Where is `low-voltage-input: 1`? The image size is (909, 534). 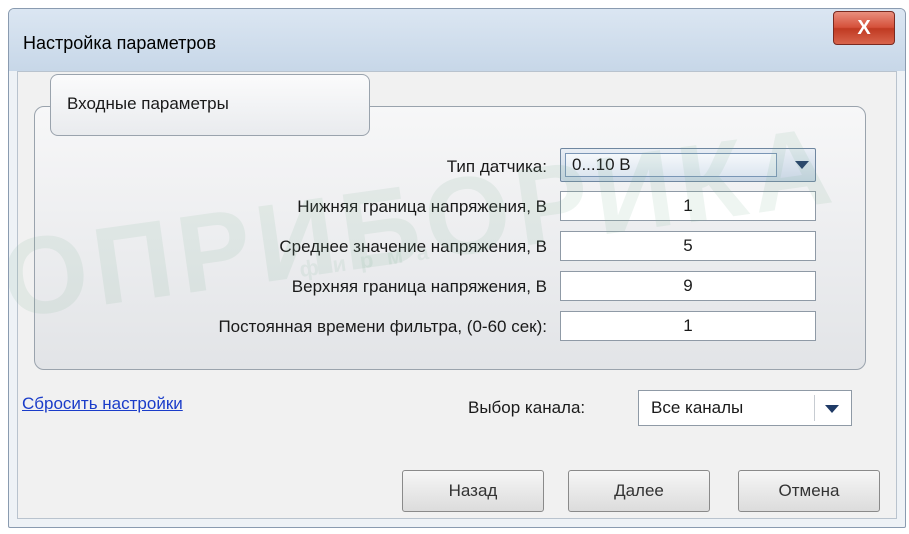 low-voltage-input: 1 is located at coordinates (688, 206).